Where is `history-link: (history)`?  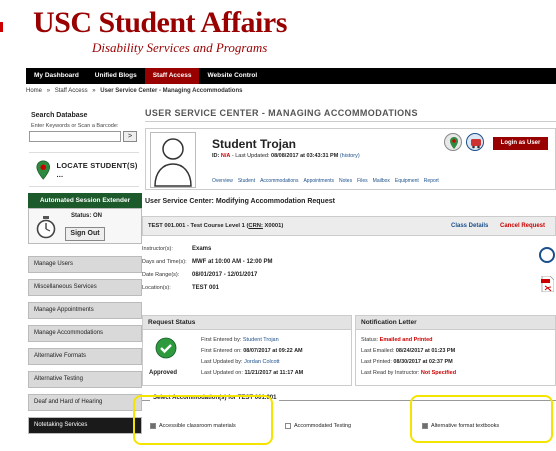
history-link: (history) is located at coordinates (350, 156).